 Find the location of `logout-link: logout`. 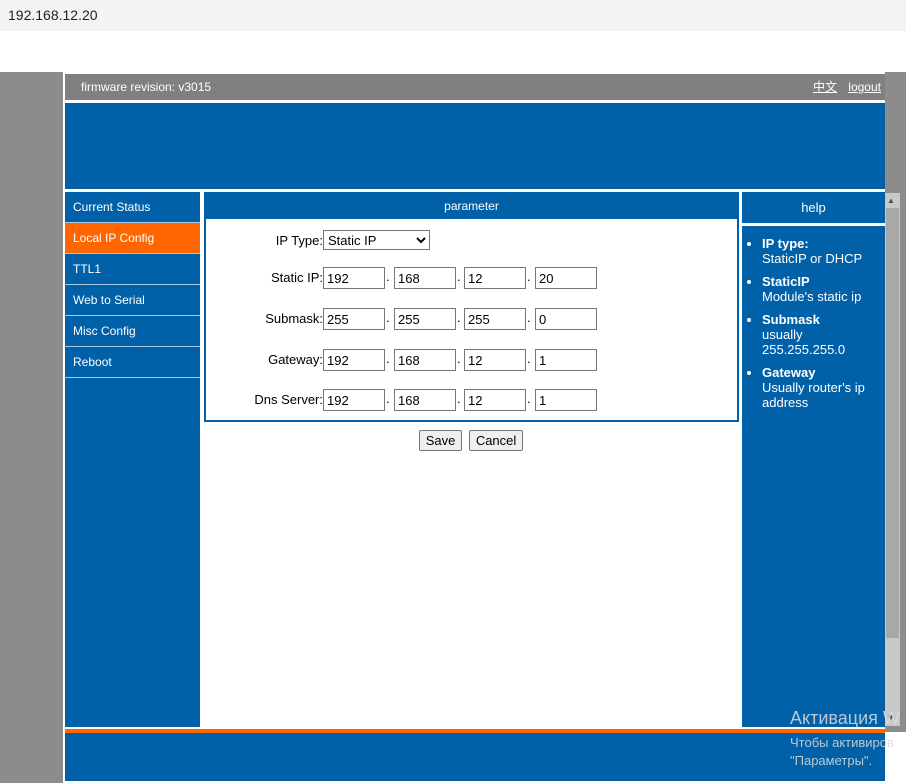

logout-link: logout is located at coordinates (864, 87).